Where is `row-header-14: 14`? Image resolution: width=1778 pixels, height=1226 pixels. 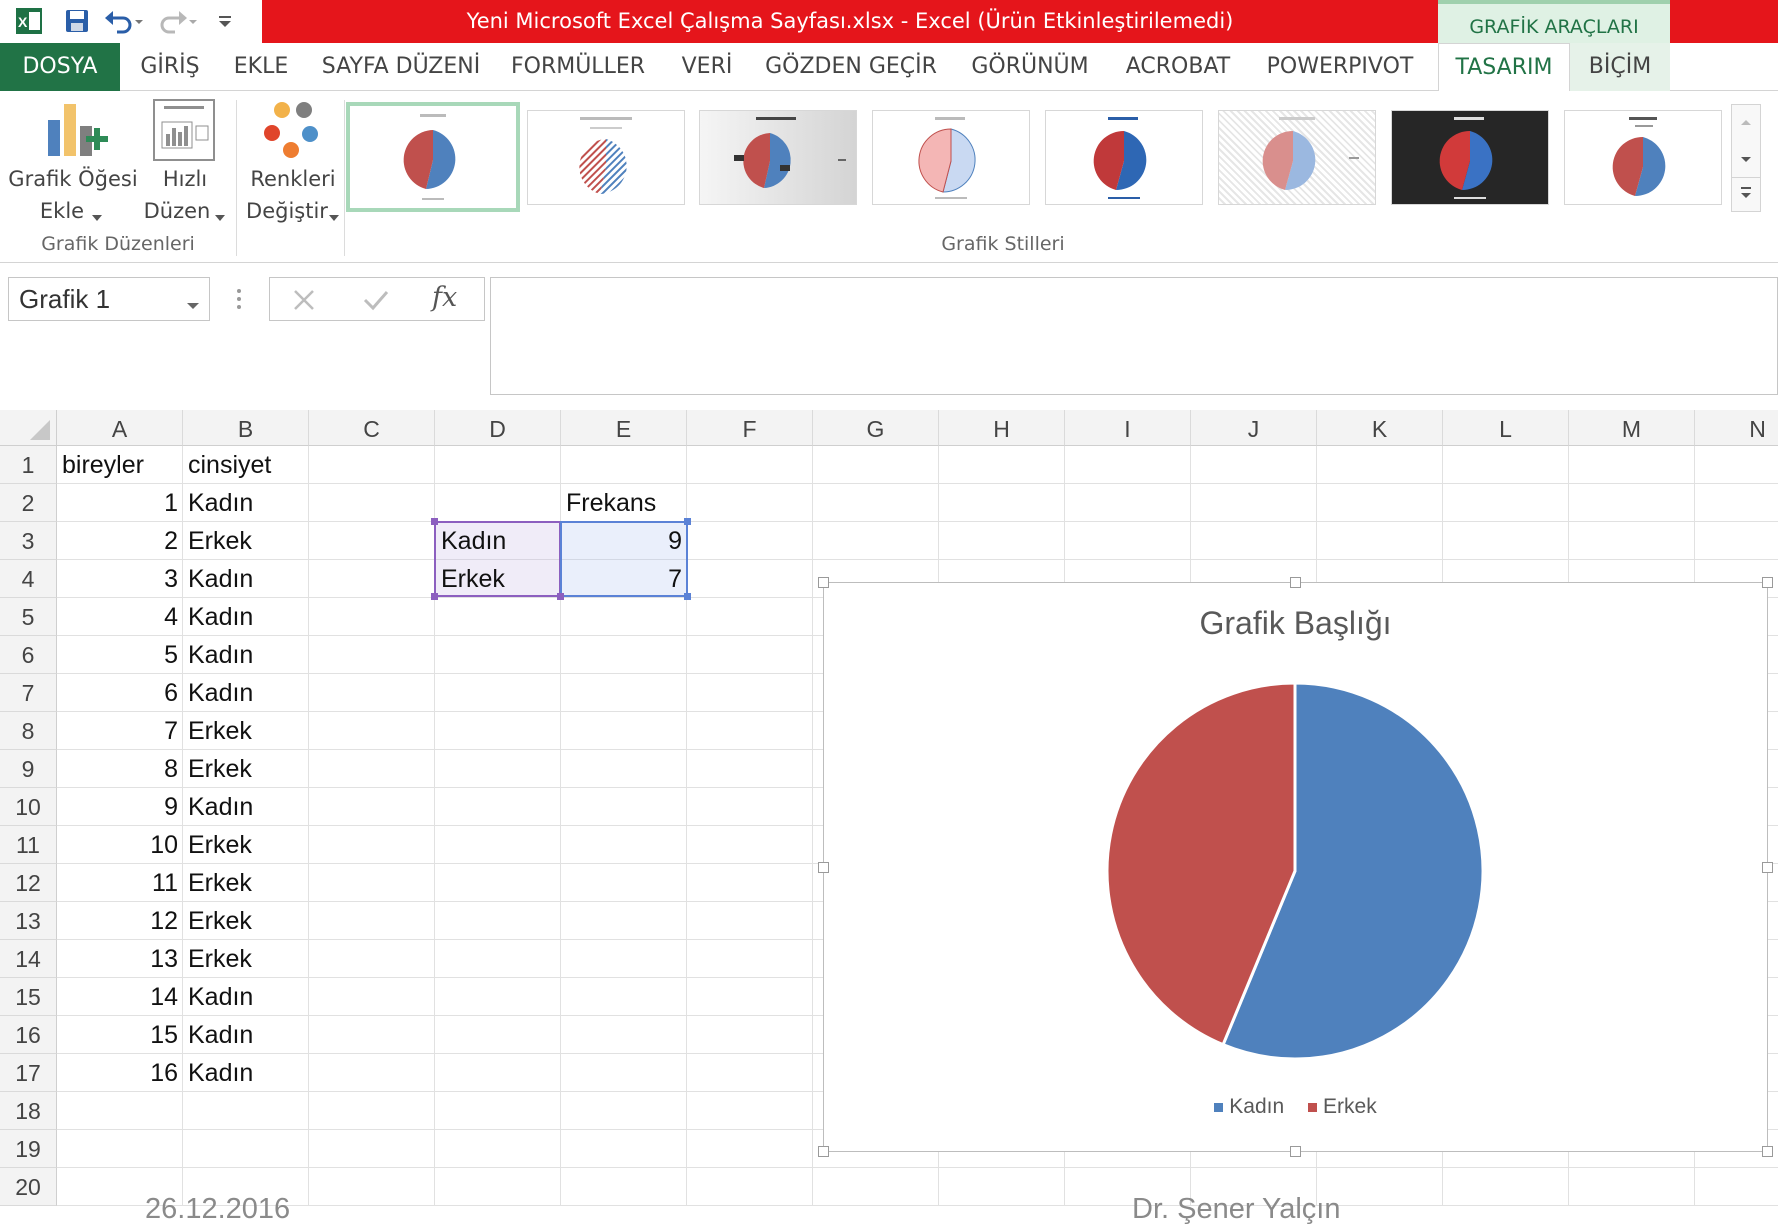
row-header-14: 14 is located at coordinates (28, 959).